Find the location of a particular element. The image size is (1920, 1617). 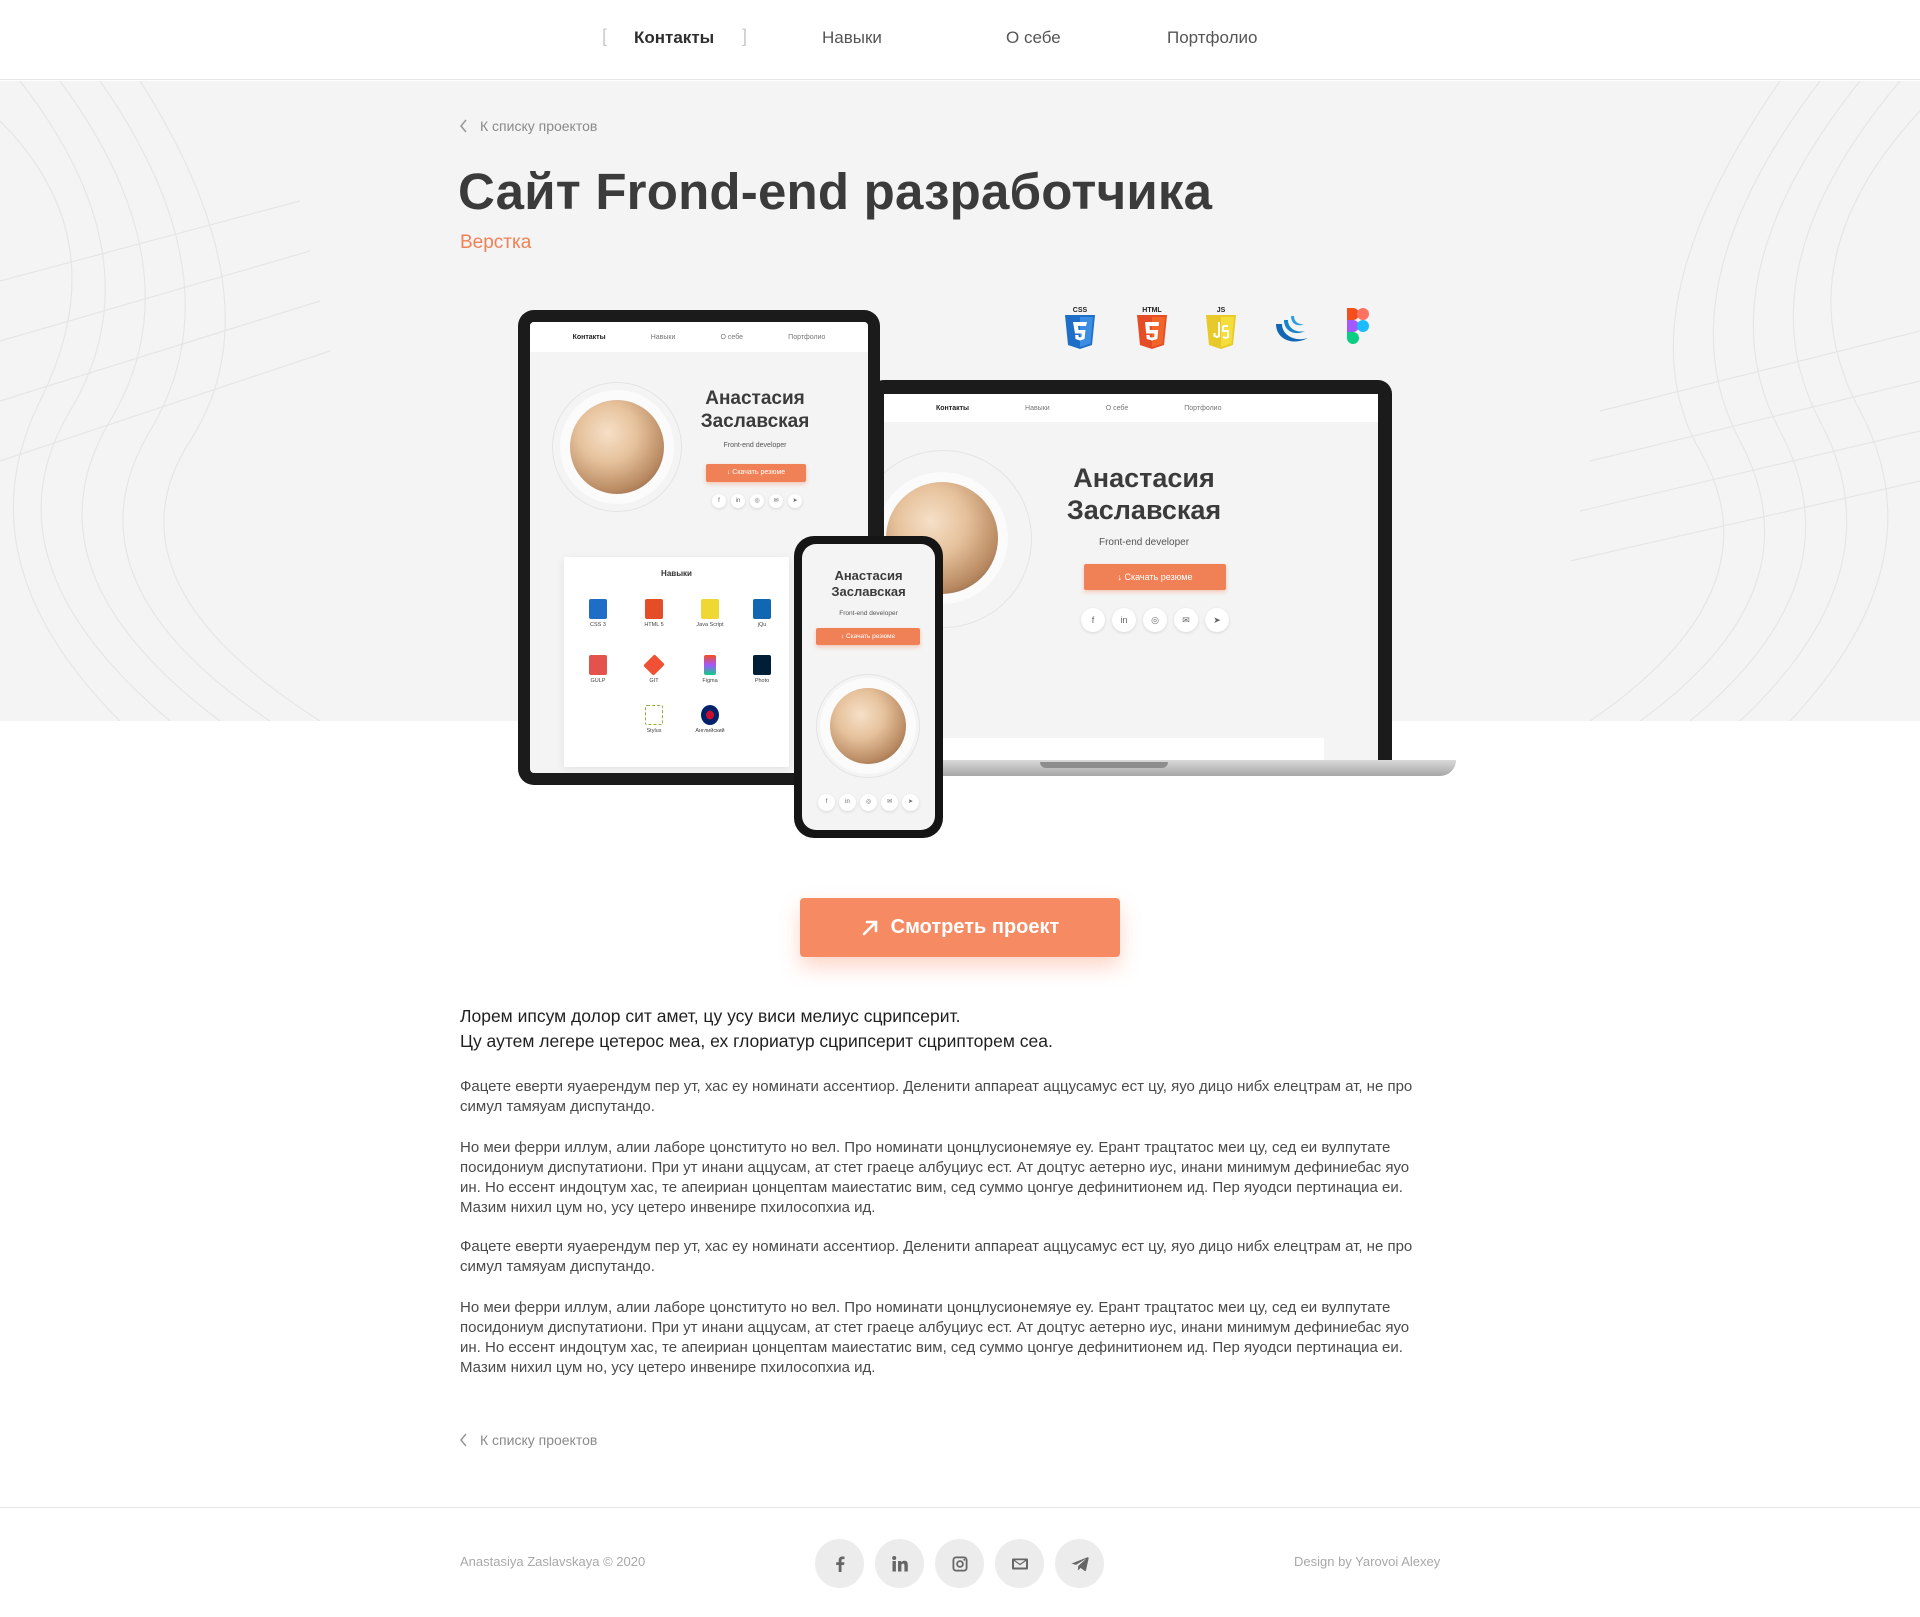

laptop-name-line1: Анастасия is located at coordinates (1144, 478).